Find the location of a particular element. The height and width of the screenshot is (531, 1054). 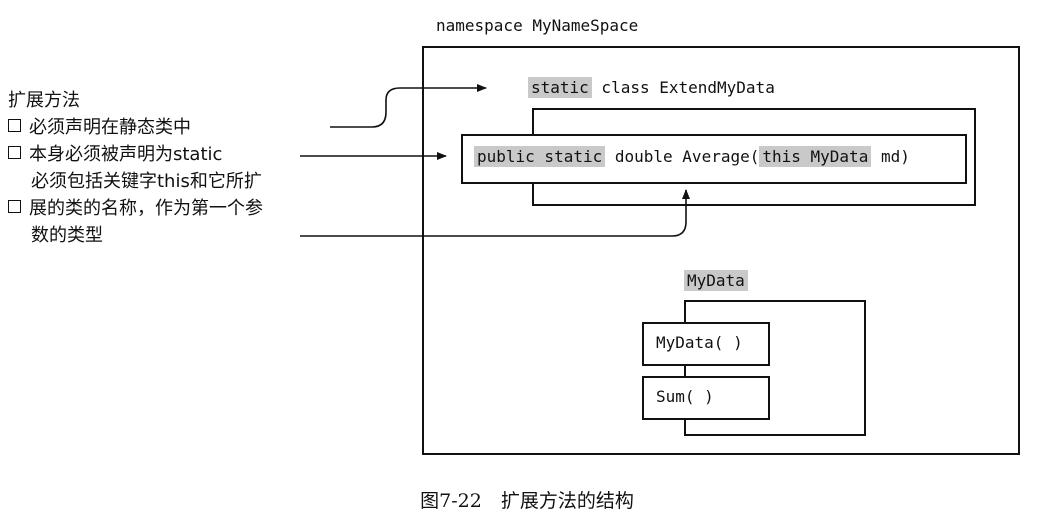

figure-caption: 图7-22 扩展方法的结构 is located at coordinates (527, 501).